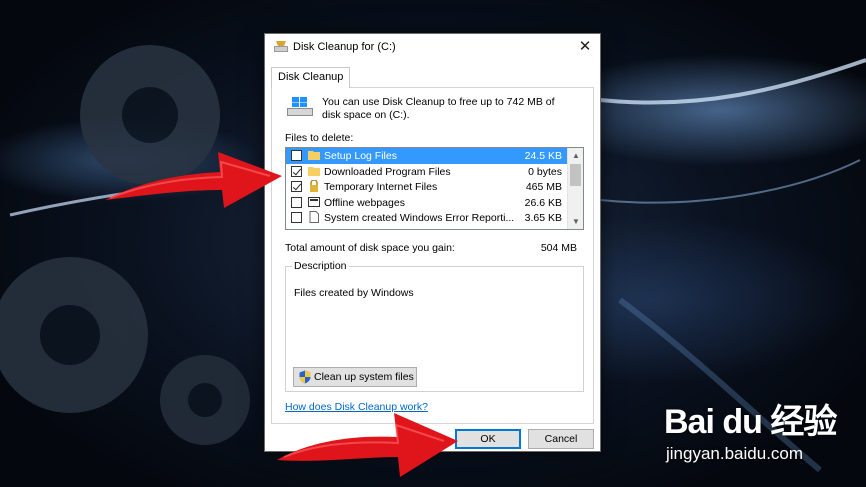  I want to click on files-to-delete-label: Files to delete:, so click(319, 138).